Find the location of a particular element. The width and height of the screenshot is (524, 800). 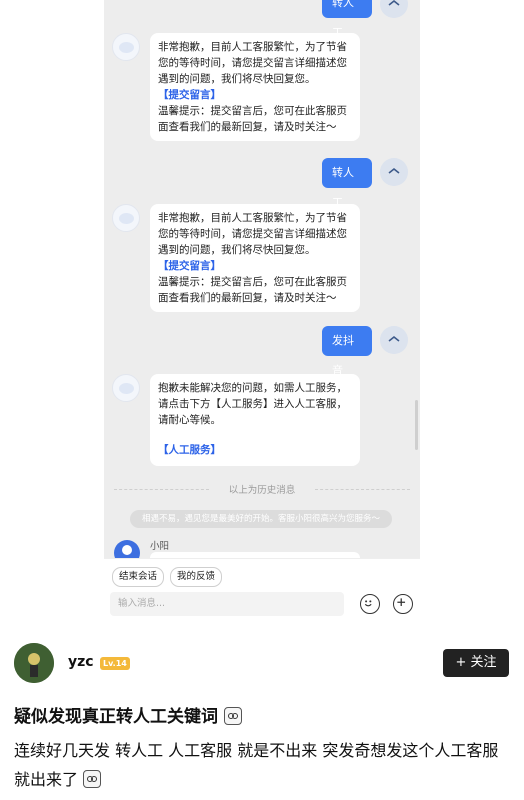

agent-name: 小阳 is located at coordinates (160, 546).